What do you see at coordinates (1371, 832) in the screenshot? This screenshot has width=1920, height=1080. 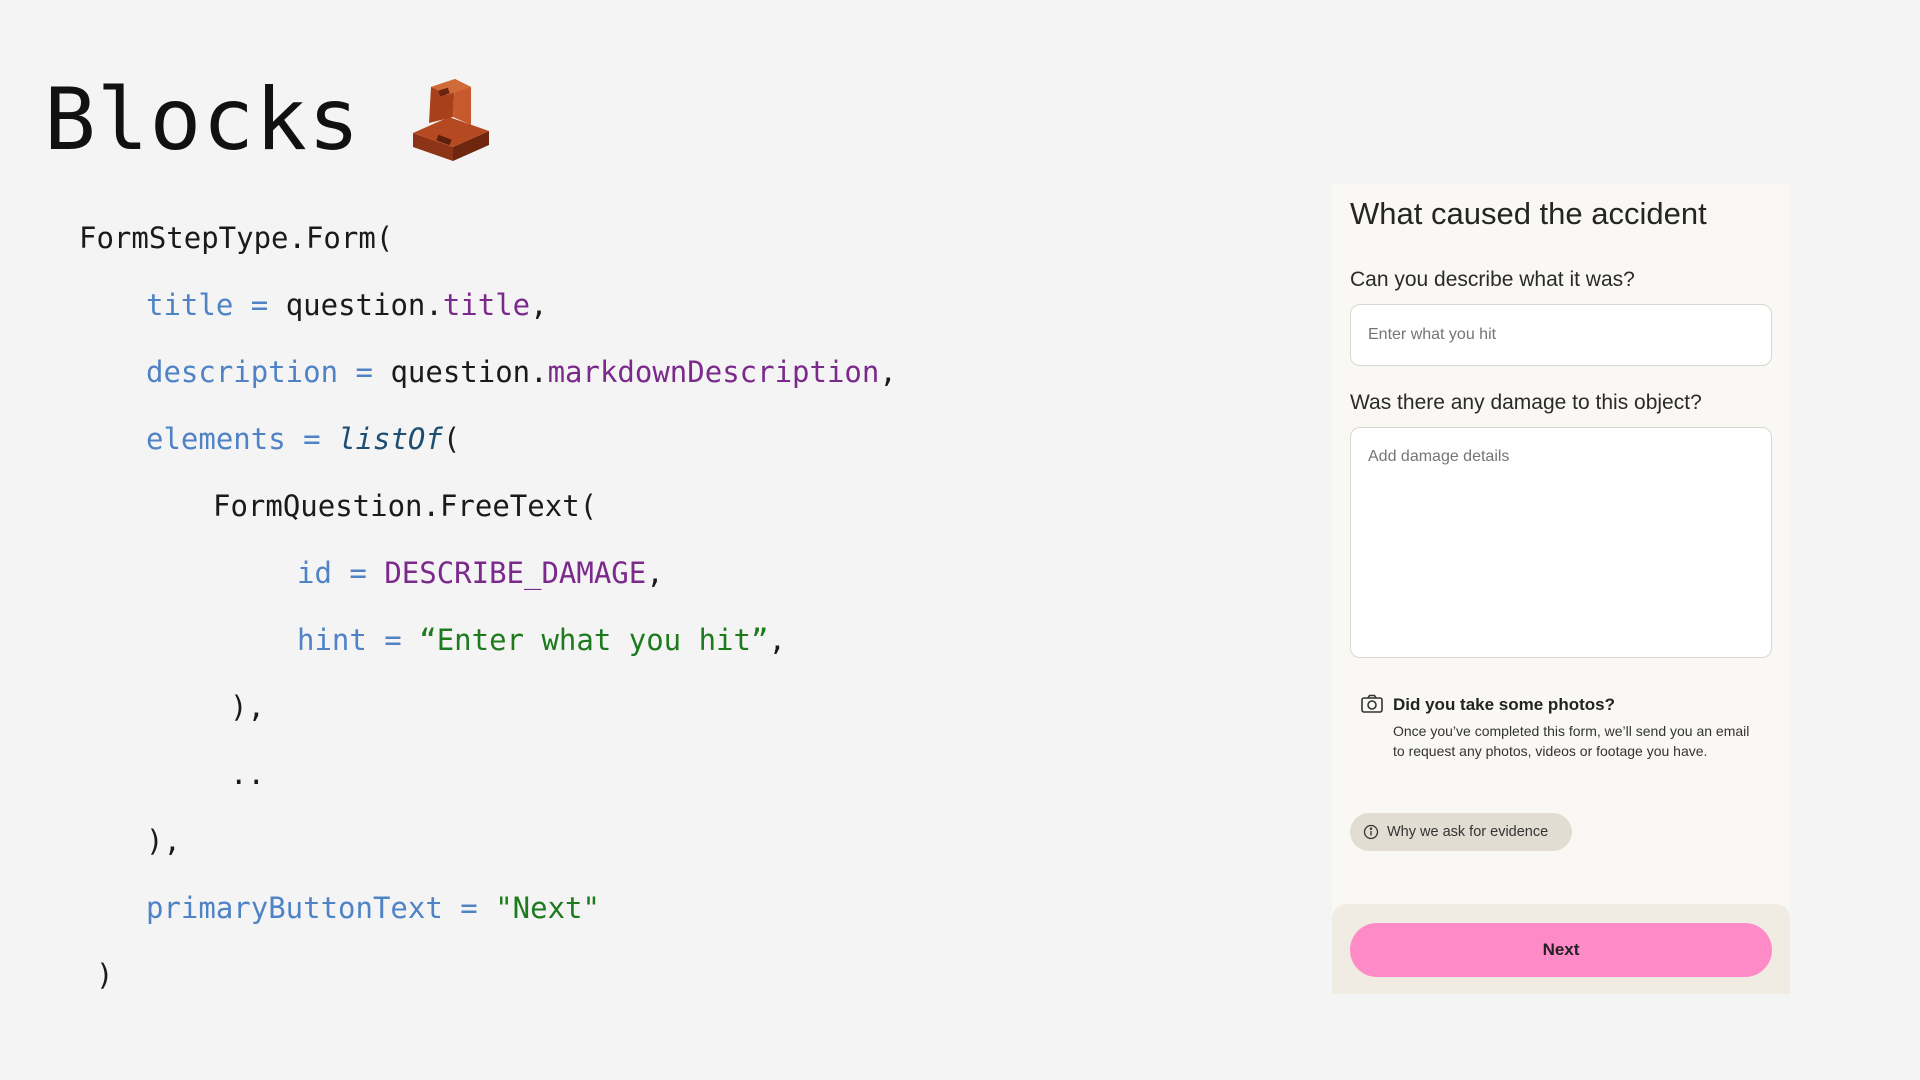 I see `info-icon` at bounding box center [1371, 832].